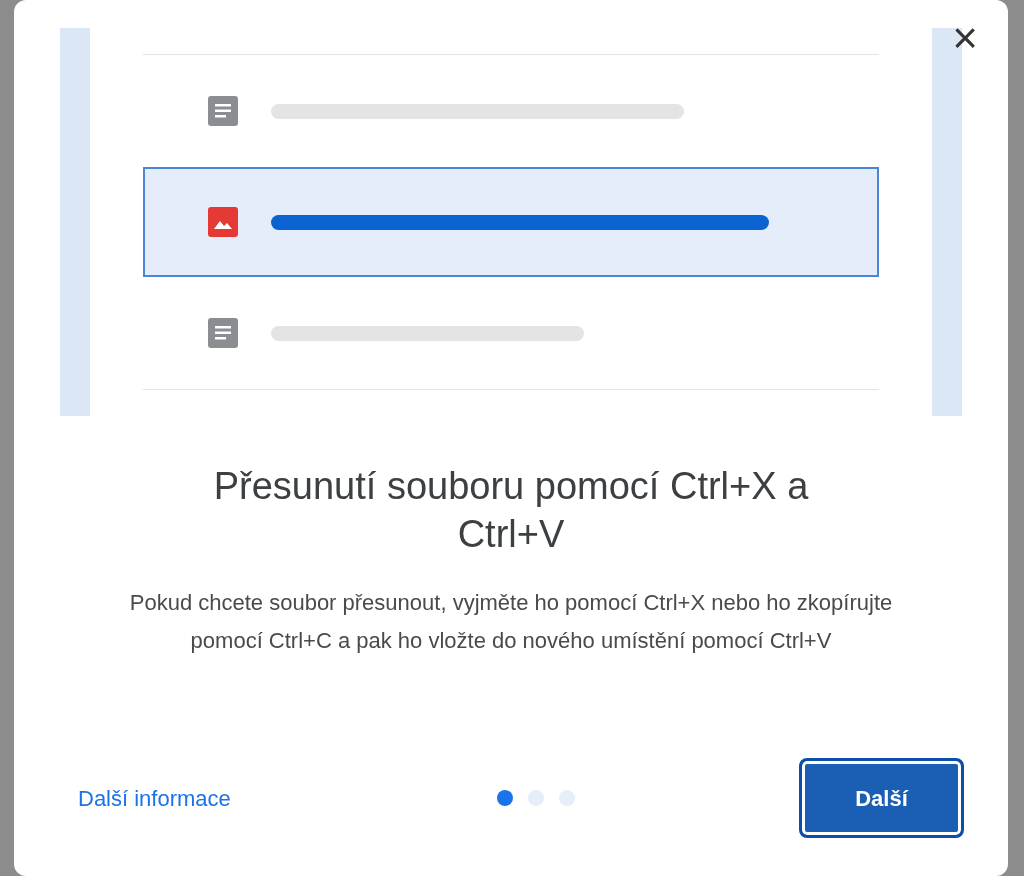  What do you see at coordinates (223, 222) in the screenshot?
I see `image-icon` at bounding box center [223, 222].